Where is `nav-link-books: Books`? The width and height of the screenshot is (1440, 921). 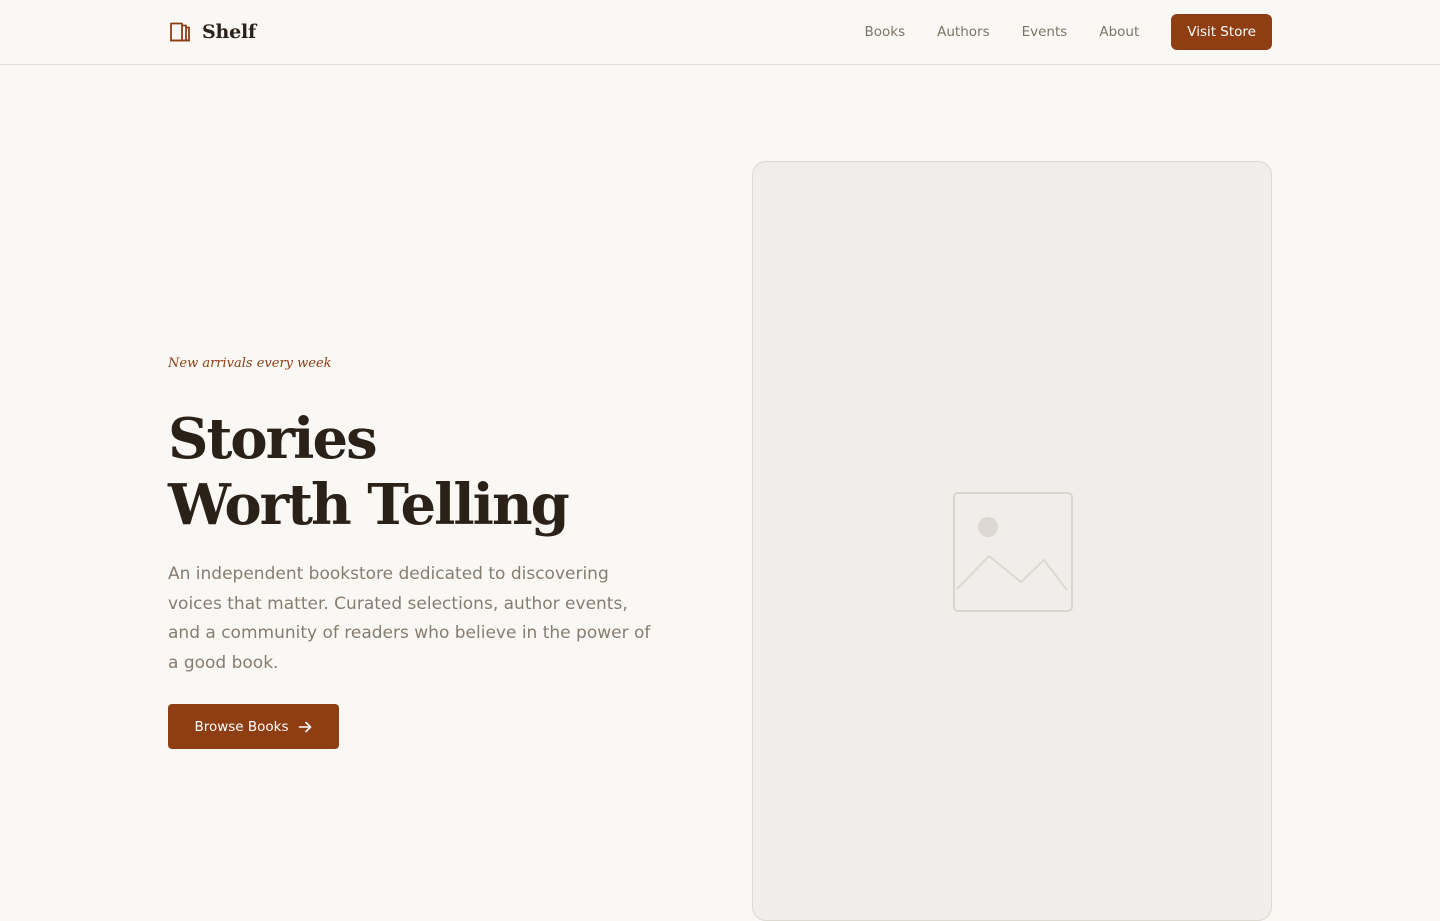 nav-link-books: Books is located at coordinates (884, 32).